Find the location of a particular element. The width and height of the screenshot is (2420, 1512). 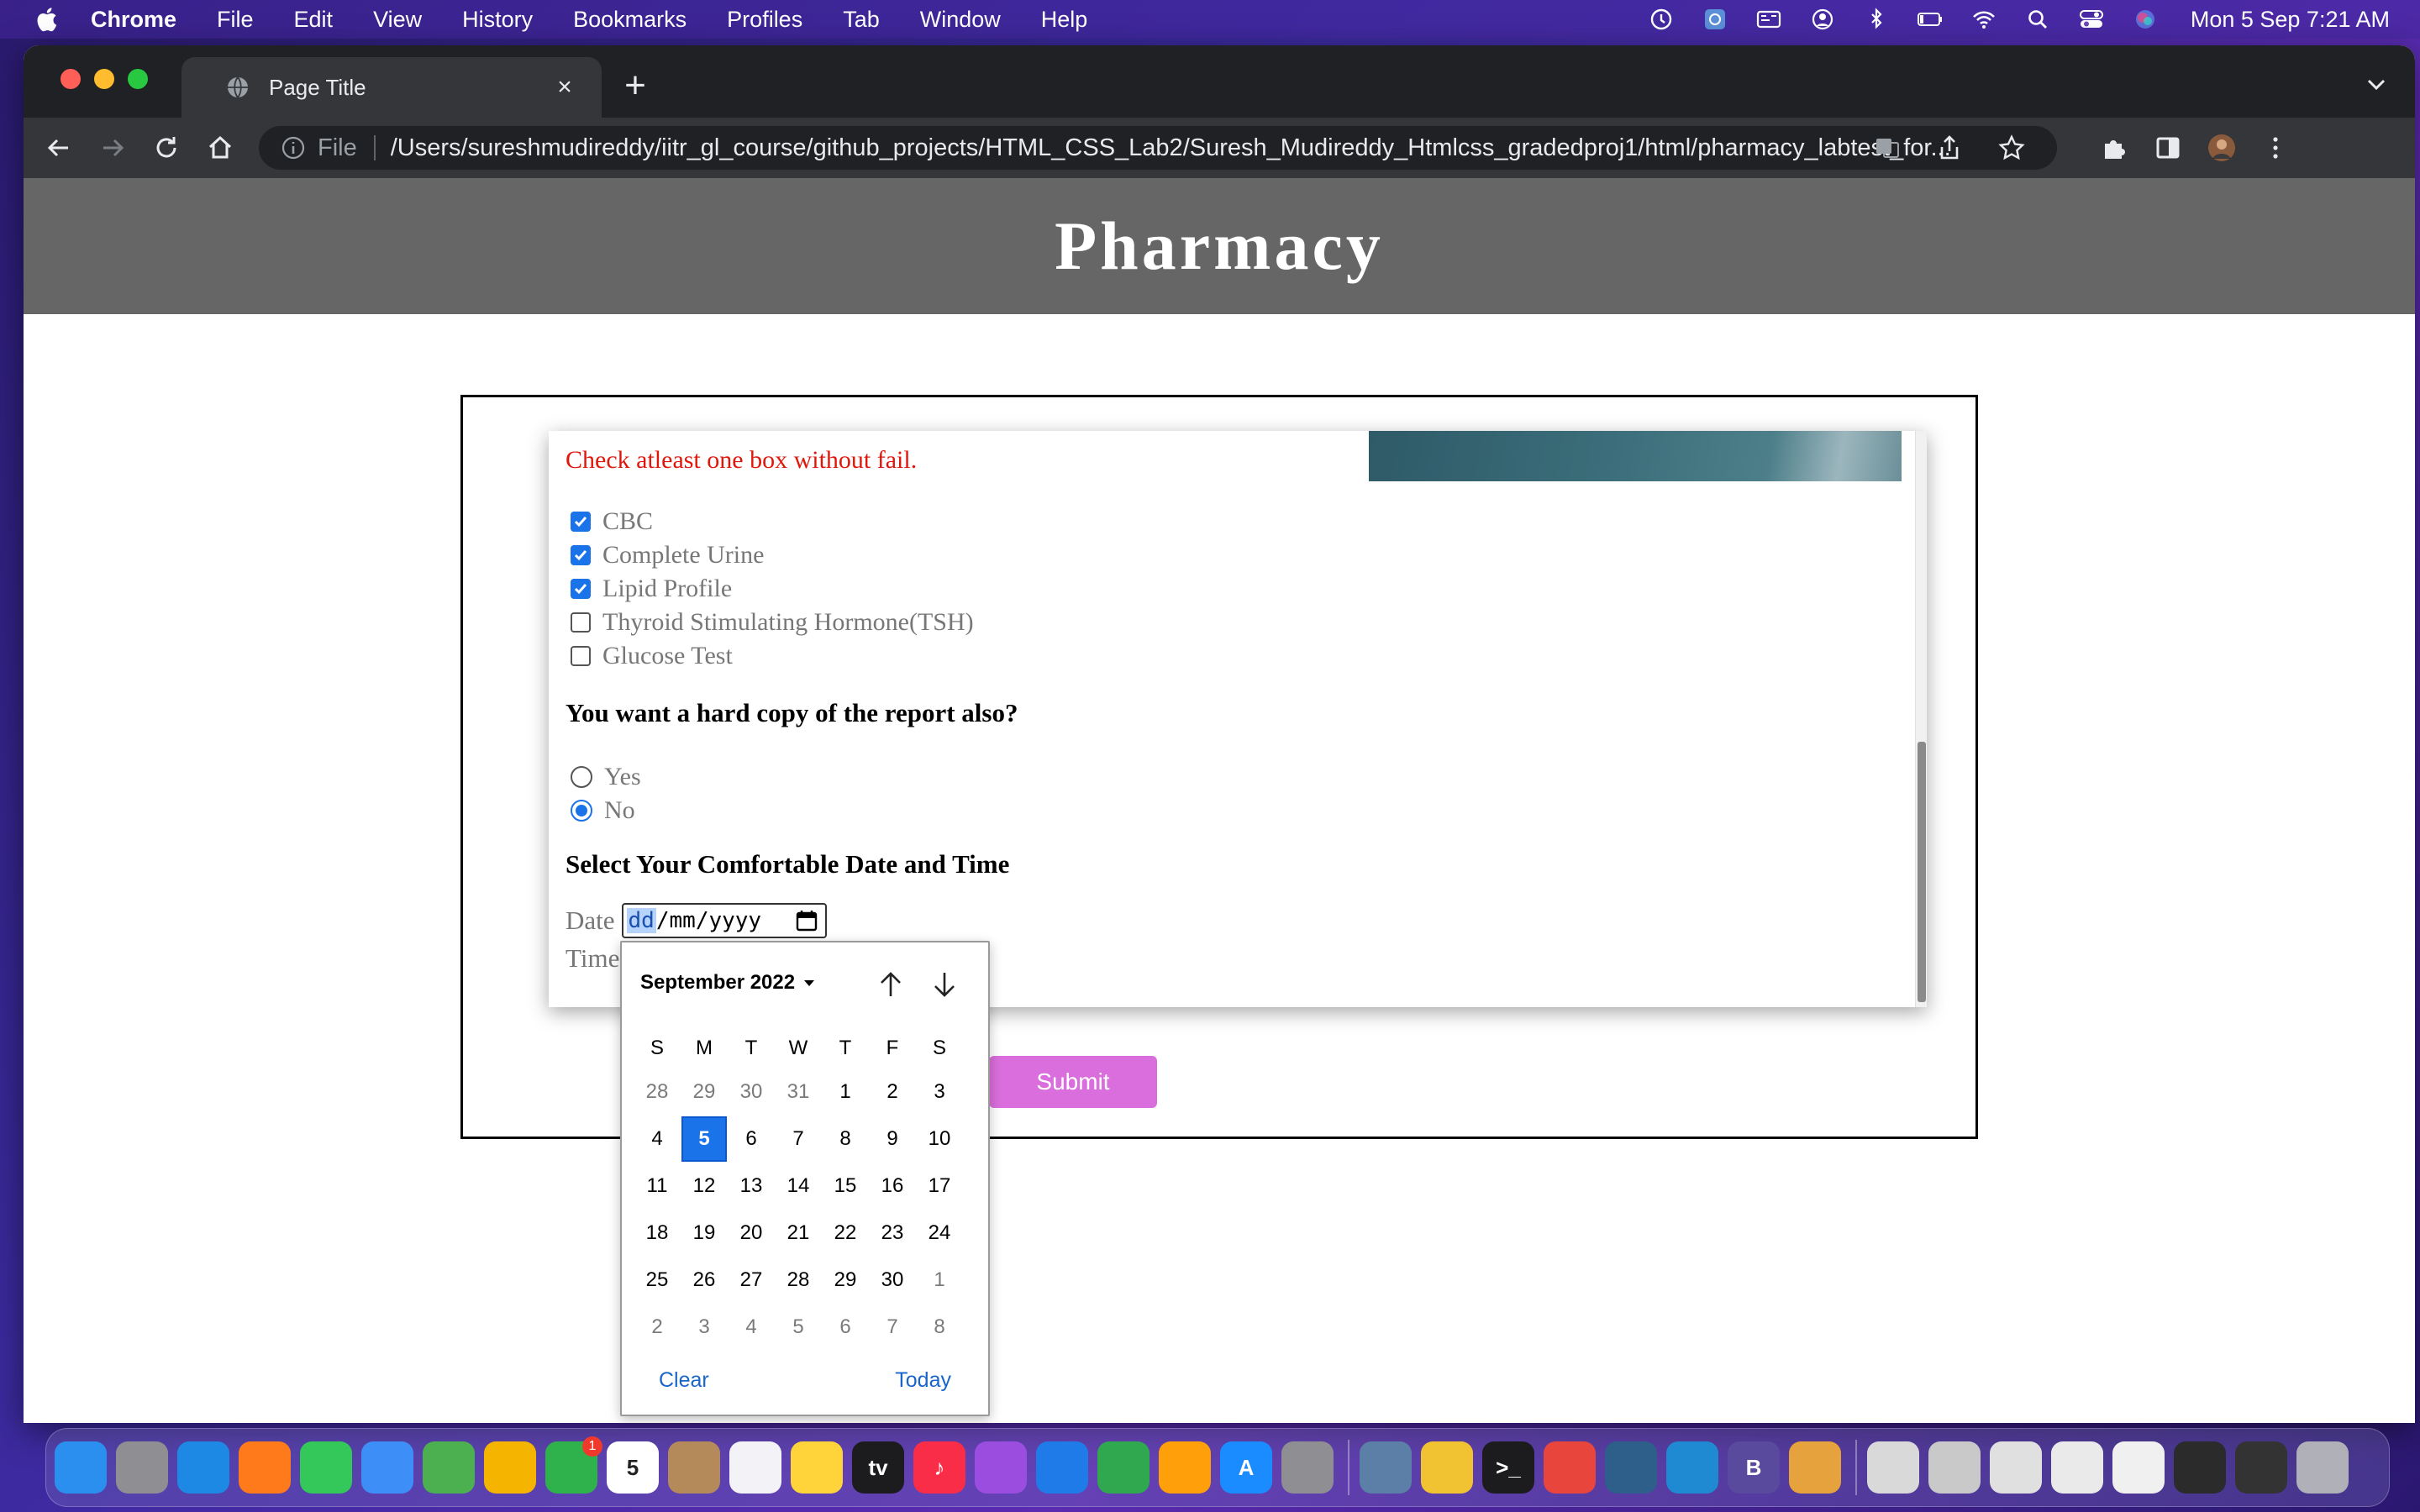

app-status-icon is located at coordinates (1715, 19).